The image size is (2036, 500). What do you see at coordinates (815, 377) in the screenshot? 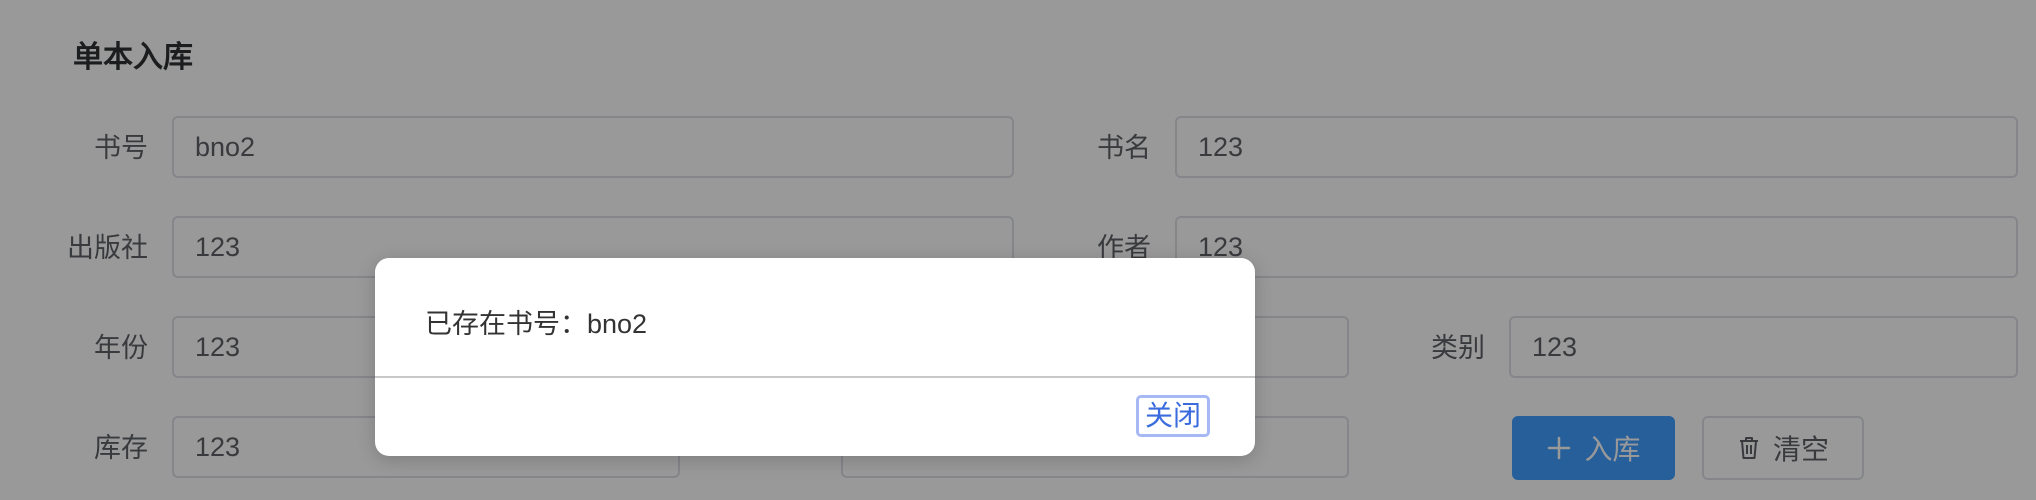
I see `dialog-divider` at bounding box center [815, 377].